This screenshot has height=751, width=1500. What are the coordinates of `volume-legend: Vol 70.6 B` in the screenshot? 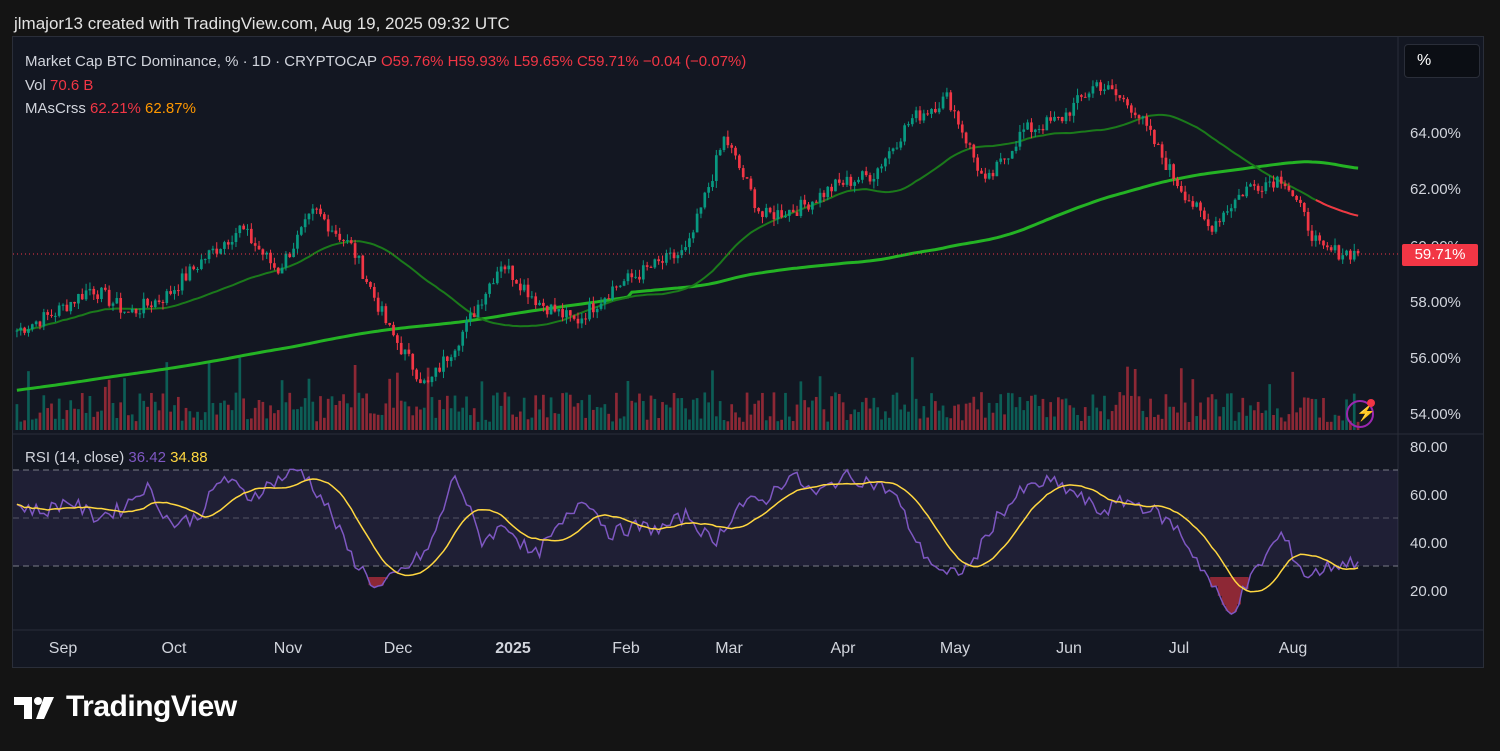 It's located at (59, 85).